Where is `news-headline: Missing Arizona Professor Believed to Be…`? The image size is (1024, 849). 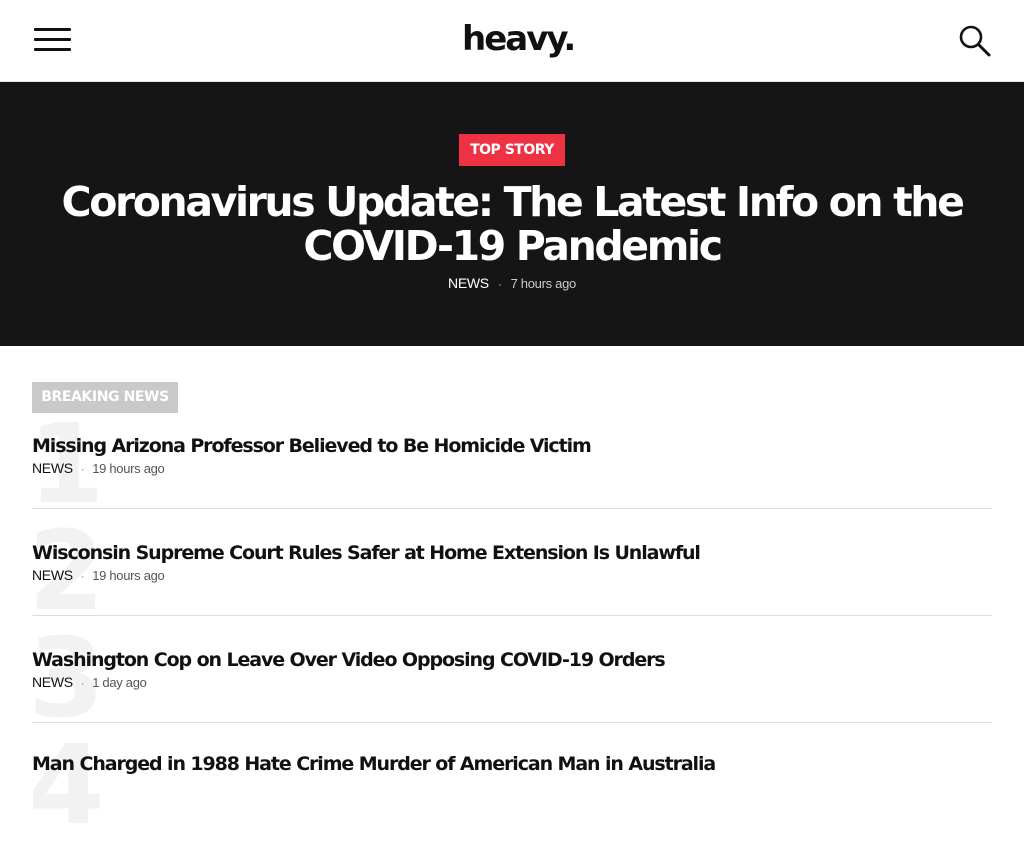 news-headline: Missing Arizona Professor Believed to Be… is located at coordinates (312, 446).